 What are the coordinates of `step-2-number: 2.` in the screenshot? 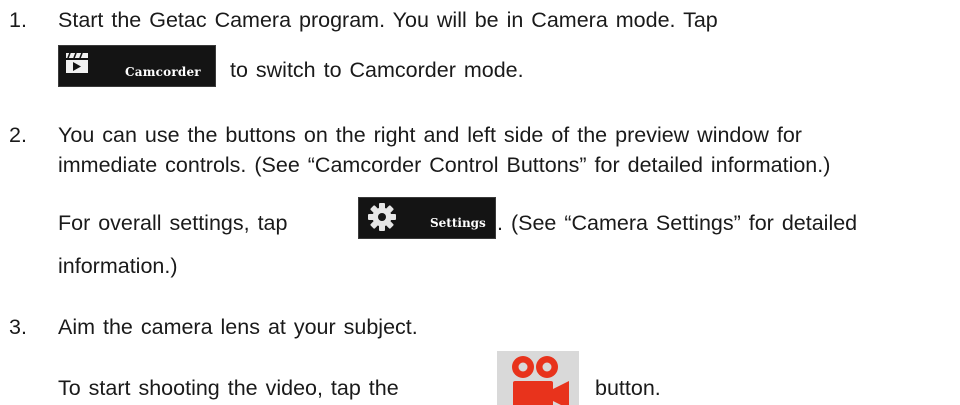 It's located at (18, 135).